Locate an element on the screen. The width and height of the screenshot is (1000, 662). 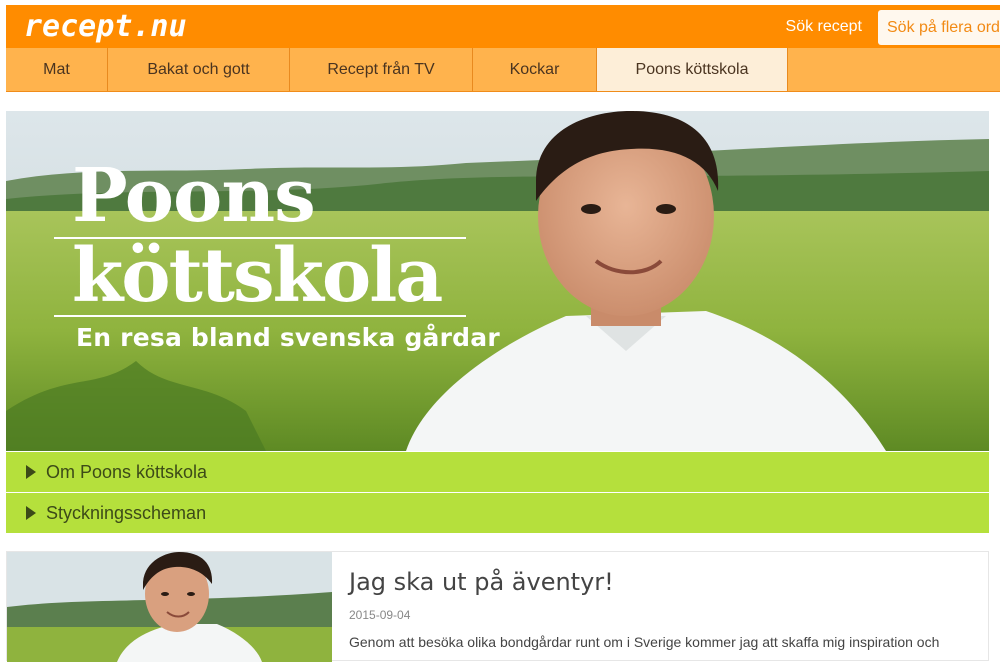
nav-item-mat: Mat is located at coordinates (57, 69).